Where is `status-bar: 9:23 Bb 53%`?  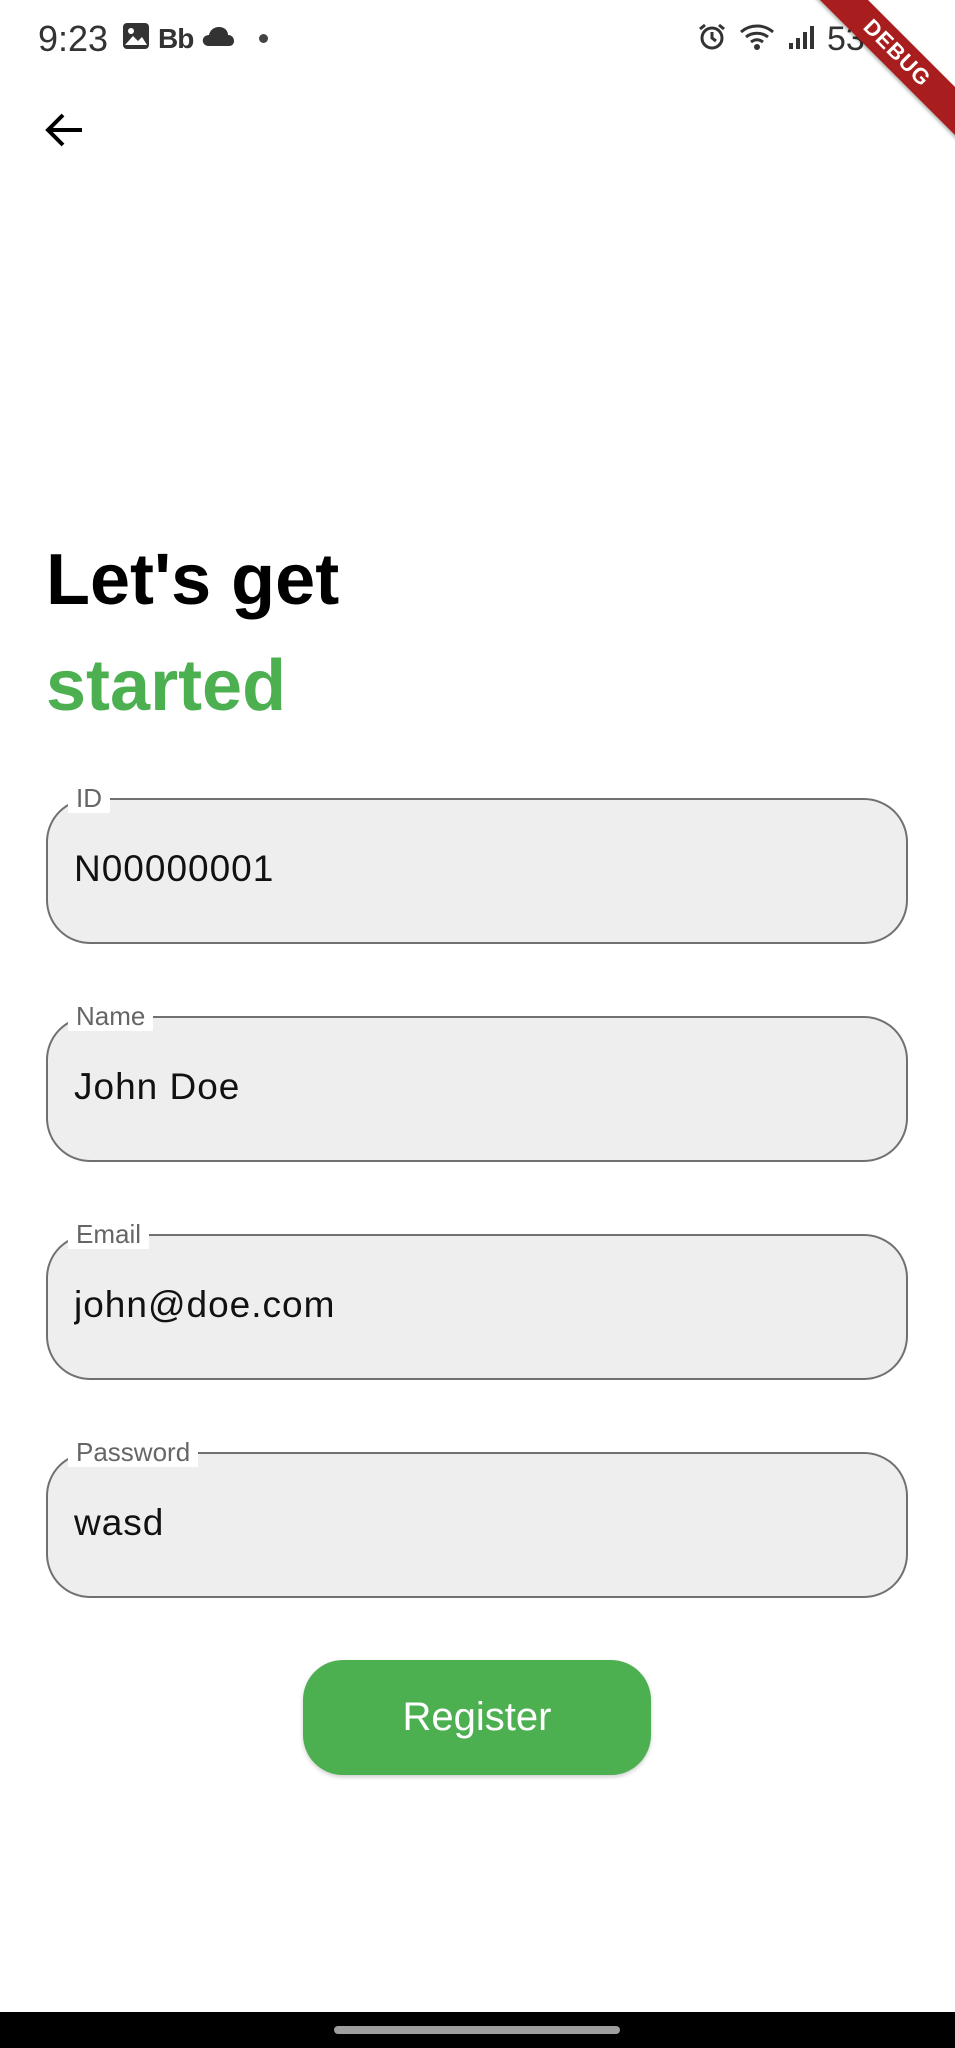
status-bar: 9:23 Bb 53% is located at coordinates (477, 41).